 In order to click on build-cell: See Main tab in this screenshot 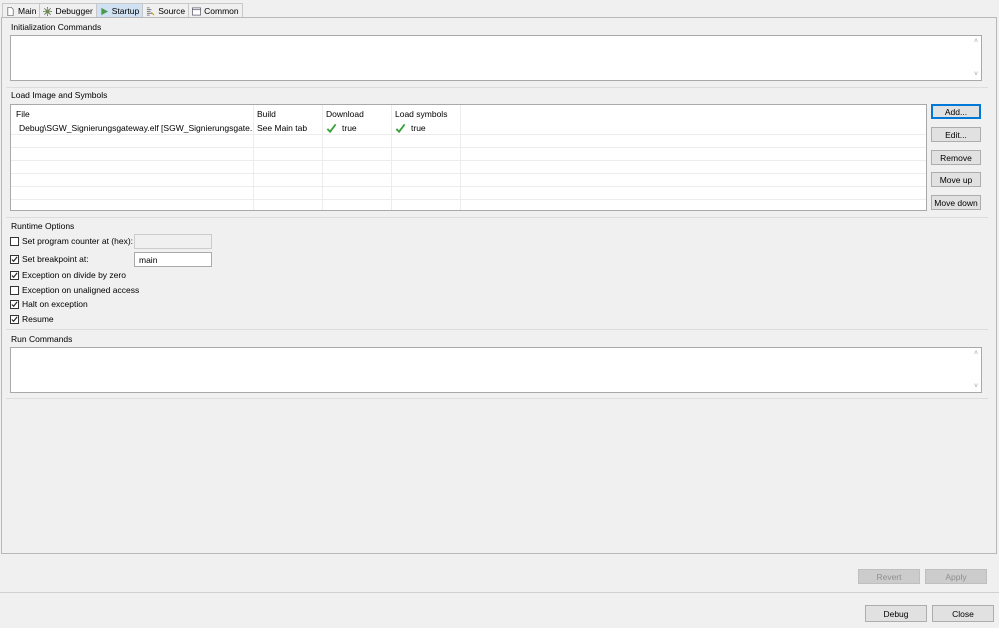, I will do `click(282, 128)`.